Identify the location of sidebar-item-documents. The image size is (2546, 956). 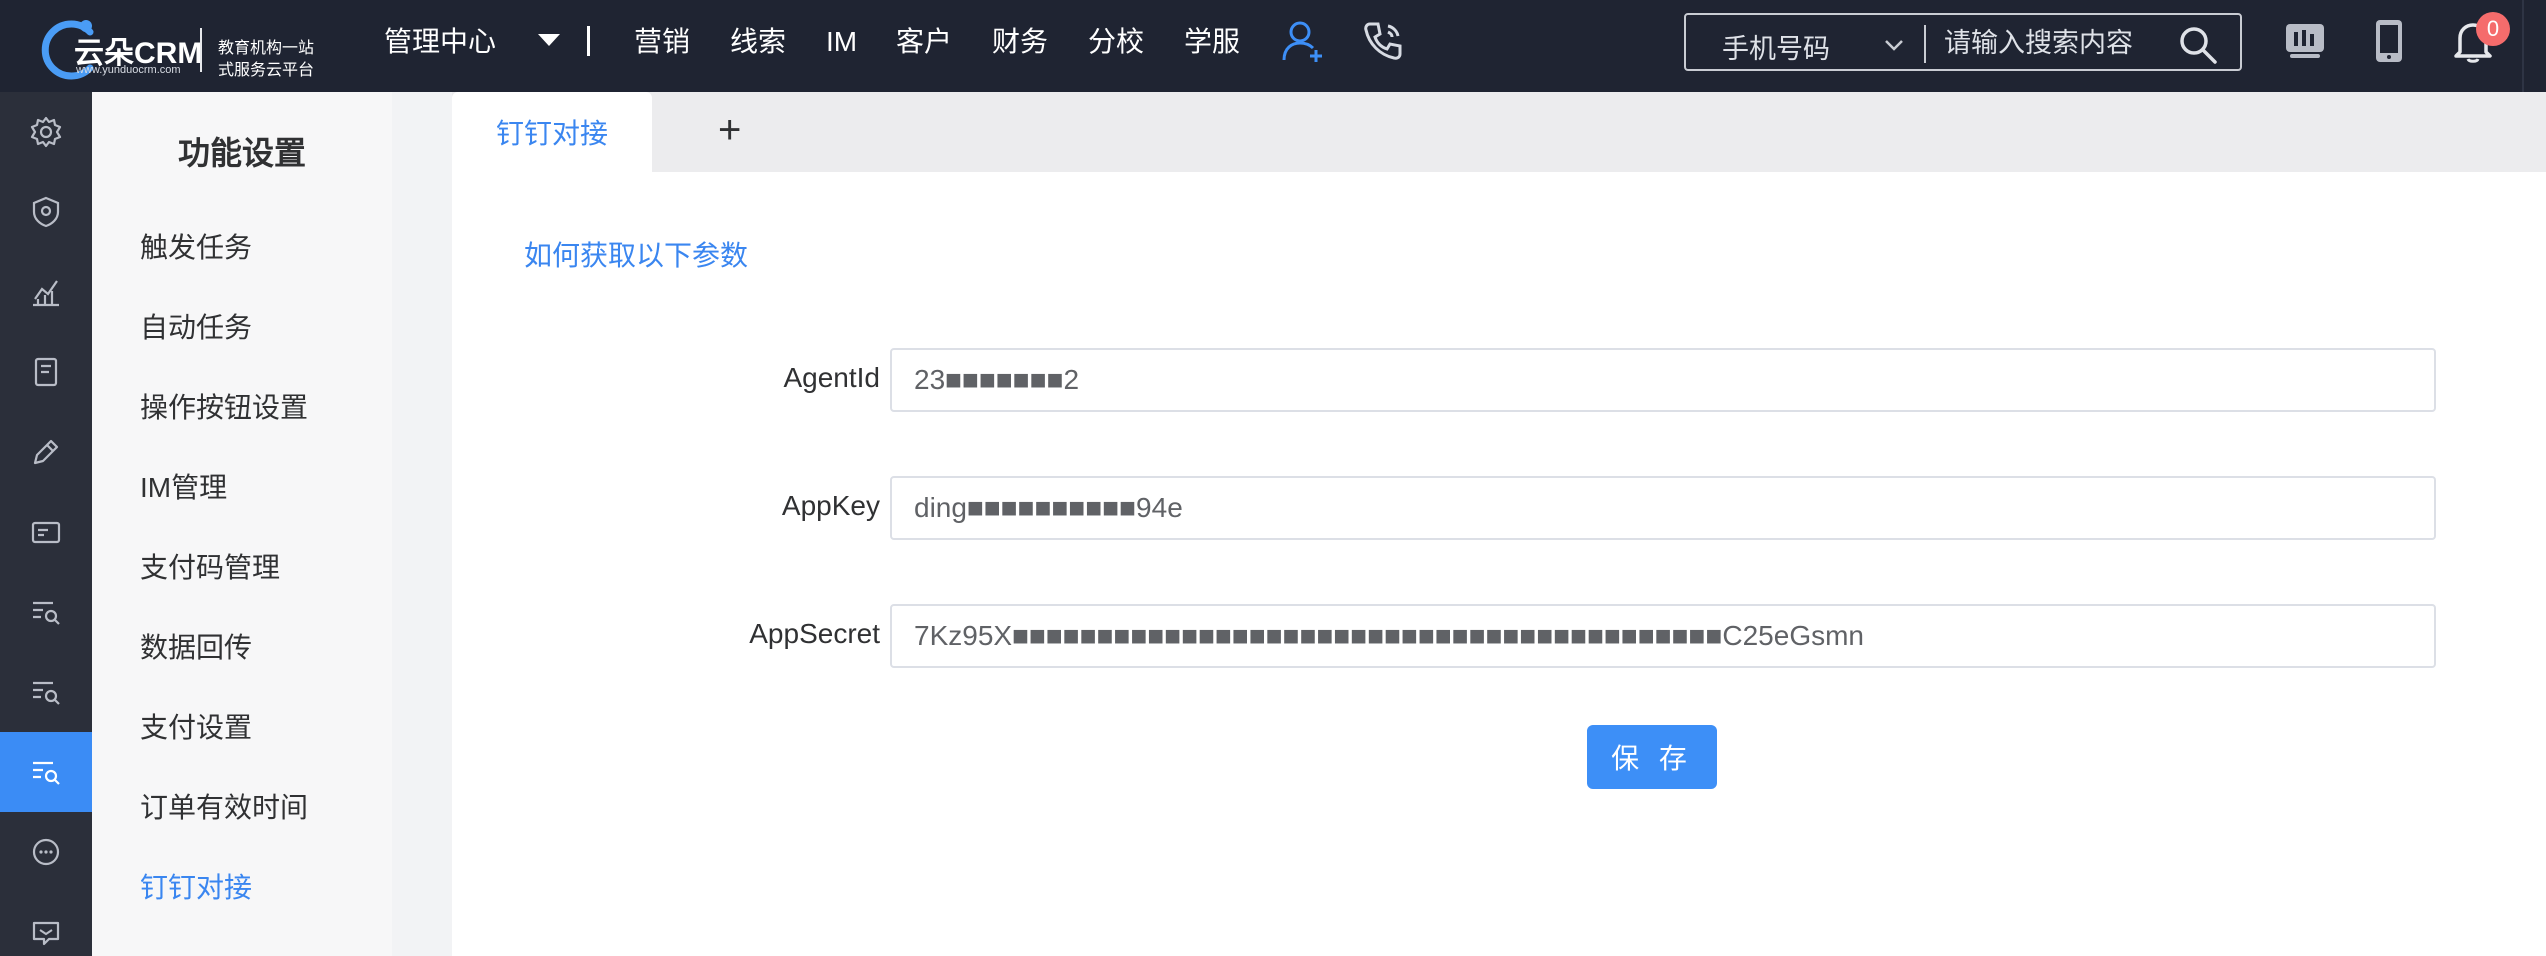
(46, 372).